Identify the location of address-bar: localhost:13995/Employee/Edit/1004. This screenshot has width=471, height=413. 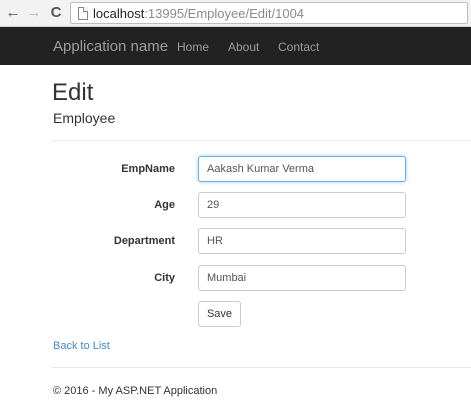
(269, 13).